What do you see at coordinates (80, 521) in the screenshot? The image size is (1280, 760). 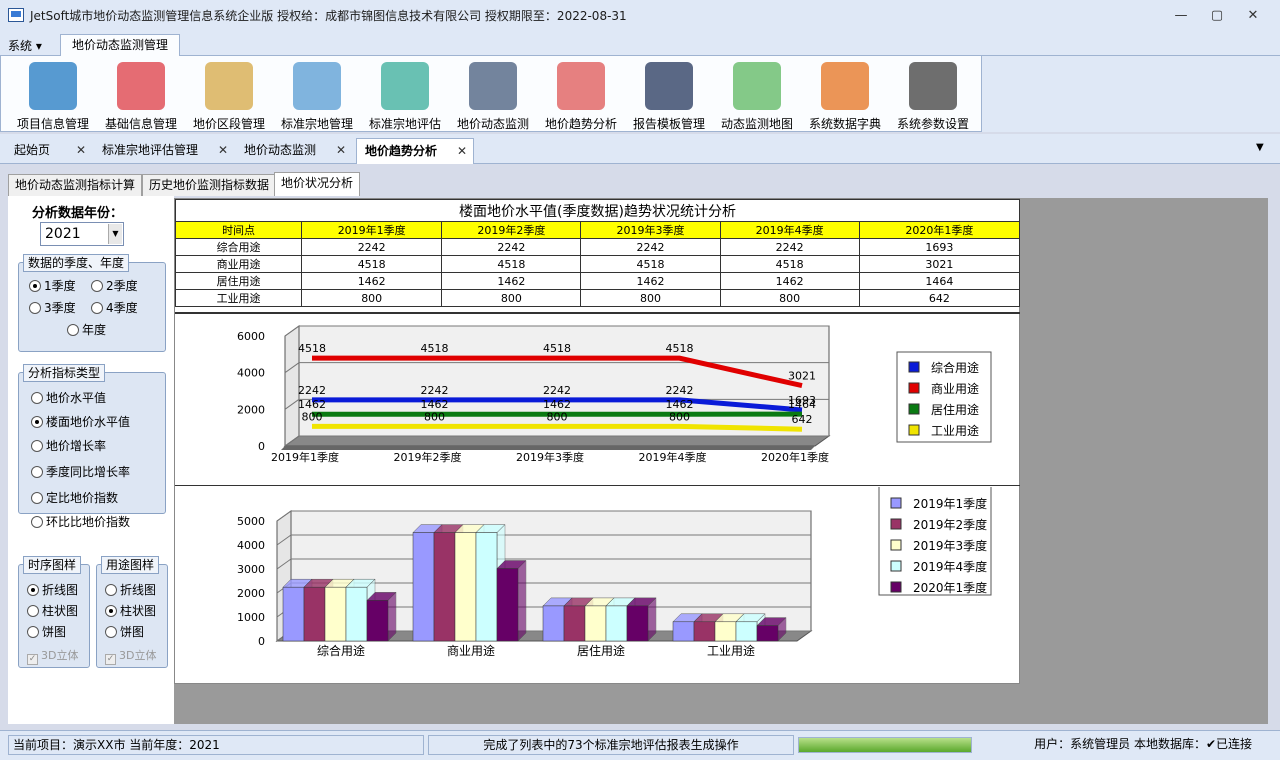 I see `radio-option: 环比比地价指数` at bounding box center [80, 521].